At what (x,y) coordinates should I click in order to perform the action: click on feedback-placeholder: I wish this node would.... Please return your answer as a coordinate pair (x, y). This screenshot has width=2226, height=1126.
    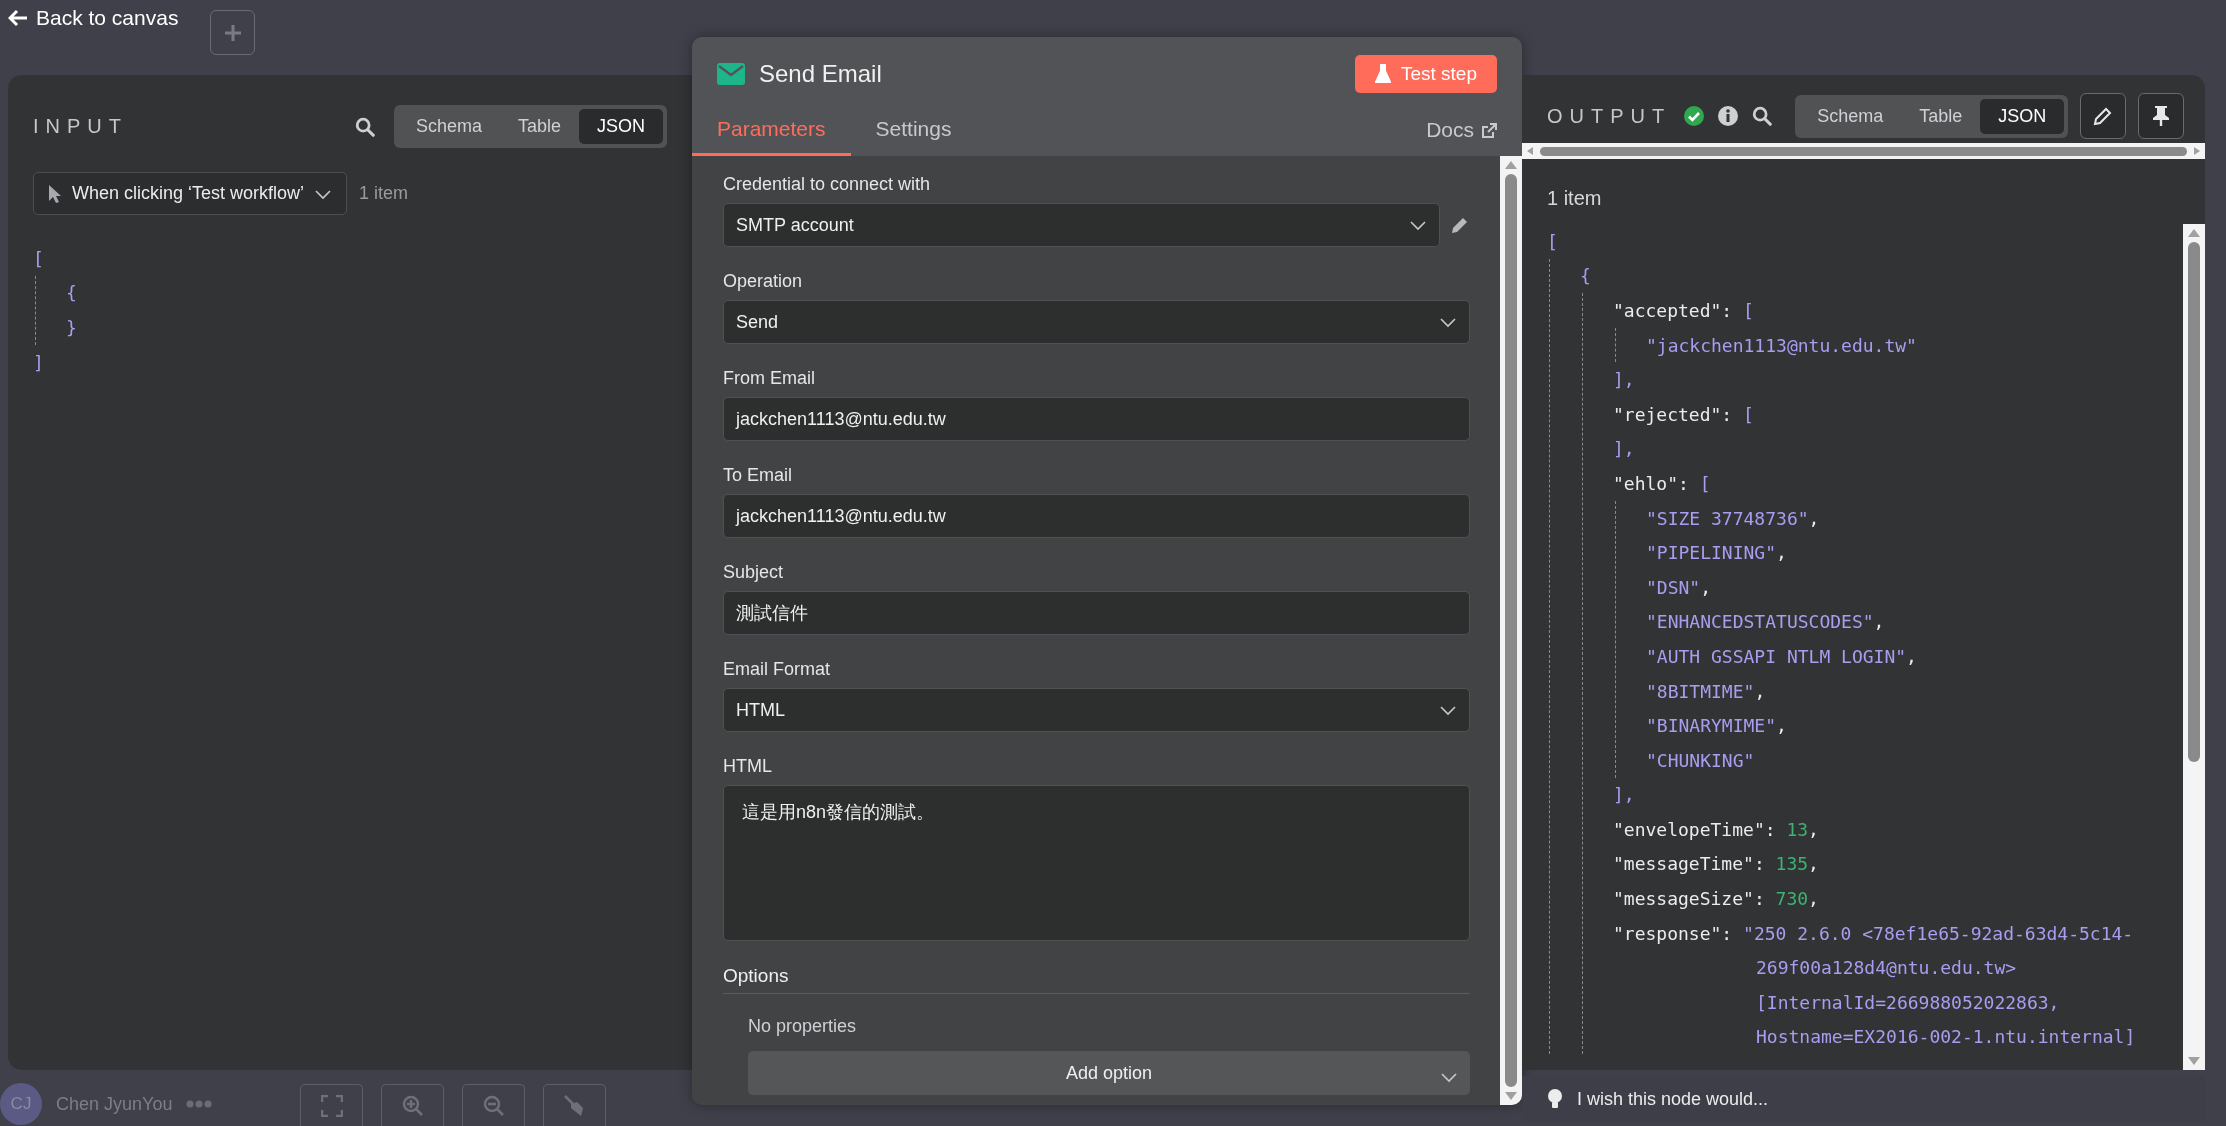
    Looking at the image, I should click on (1673, 1099).